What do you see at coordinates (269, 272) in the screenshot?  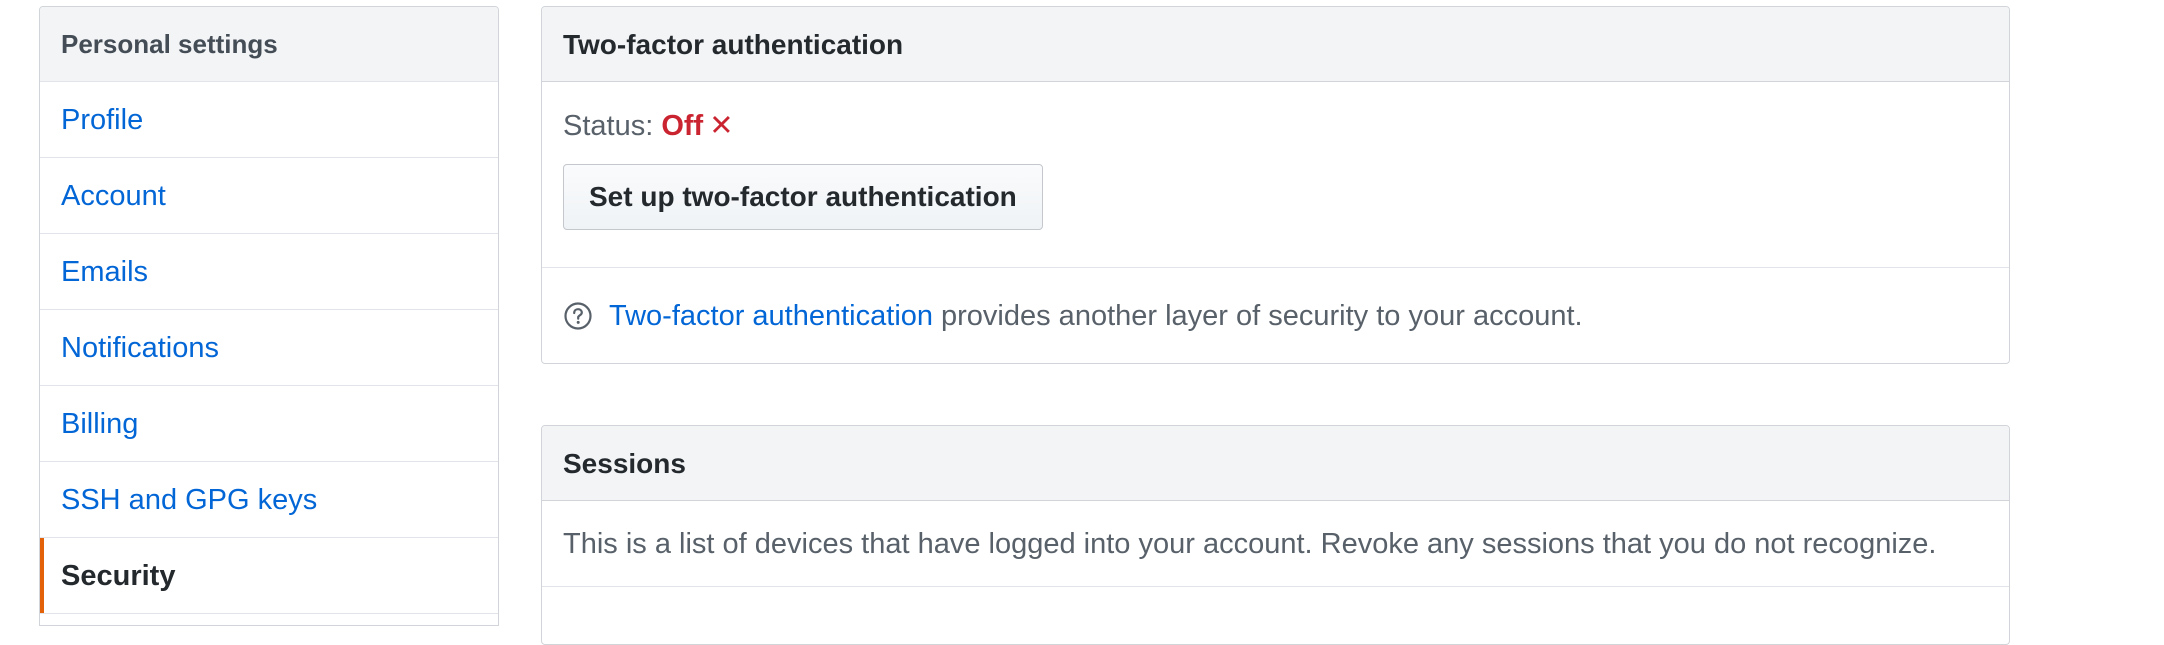 I see `sidebar-item-emails: Emails` at bounding box center [269, 272].